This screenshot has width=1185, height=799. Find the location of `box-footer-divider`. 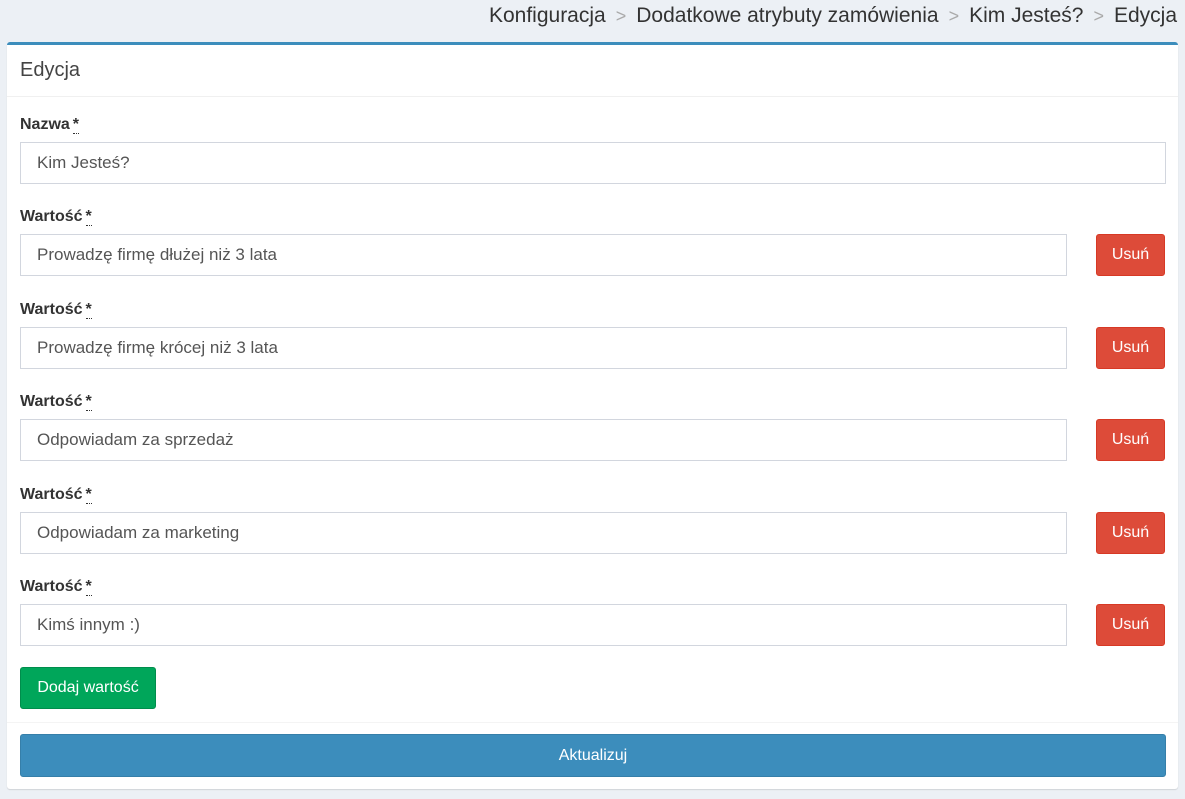

box-footer-divider is located at coordinates (592, 722).